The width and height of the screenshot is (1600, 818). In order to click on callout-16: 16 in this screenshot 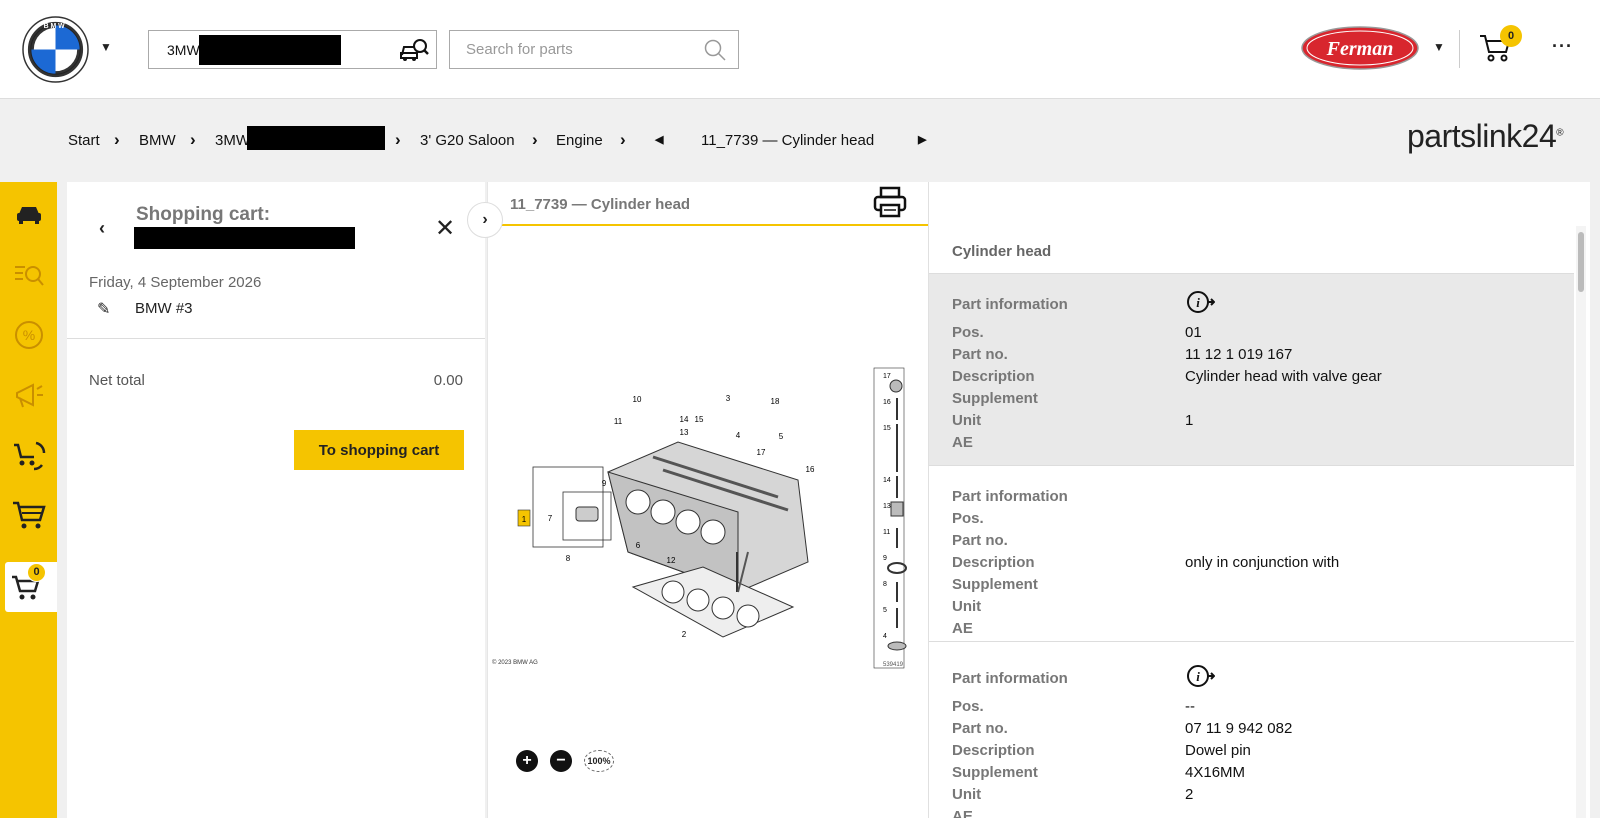, I will do `click(810, 469)`.